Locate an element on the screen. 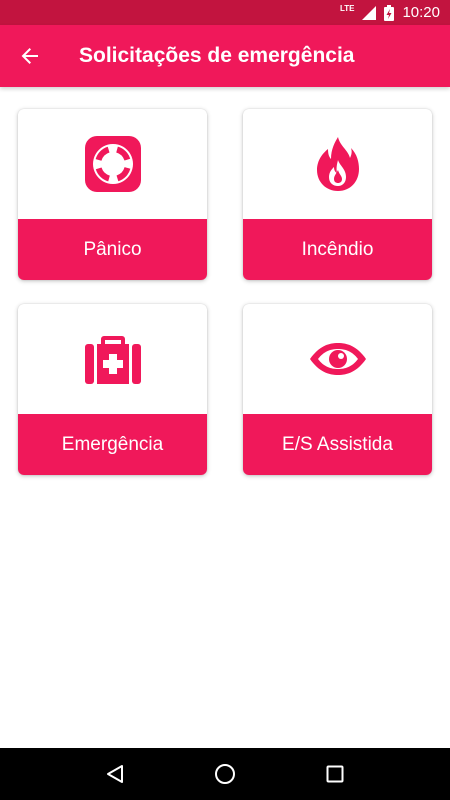 The width and height of the screenshot is (450, 800). first-aid-kit-icon is located at coordinates (112, 360).